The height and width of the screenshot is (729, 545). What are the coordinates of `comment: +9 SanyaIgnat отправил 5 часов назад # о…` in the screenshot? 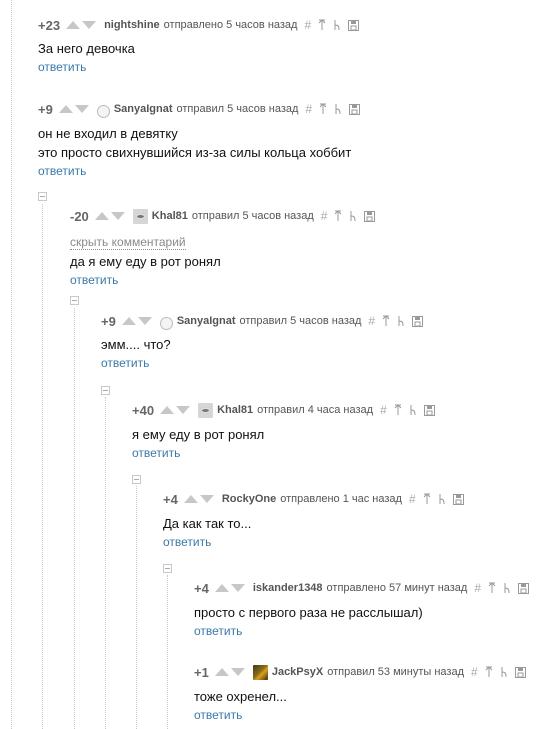 It's located at (291, 140).